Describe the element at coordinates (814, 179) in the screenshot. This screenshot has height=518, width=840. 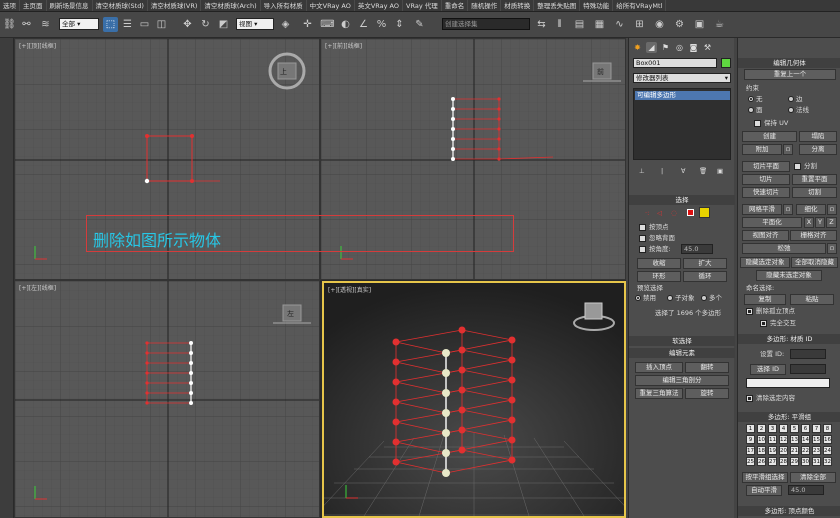
I see `reset-plane-button: 重置平面` at that location.